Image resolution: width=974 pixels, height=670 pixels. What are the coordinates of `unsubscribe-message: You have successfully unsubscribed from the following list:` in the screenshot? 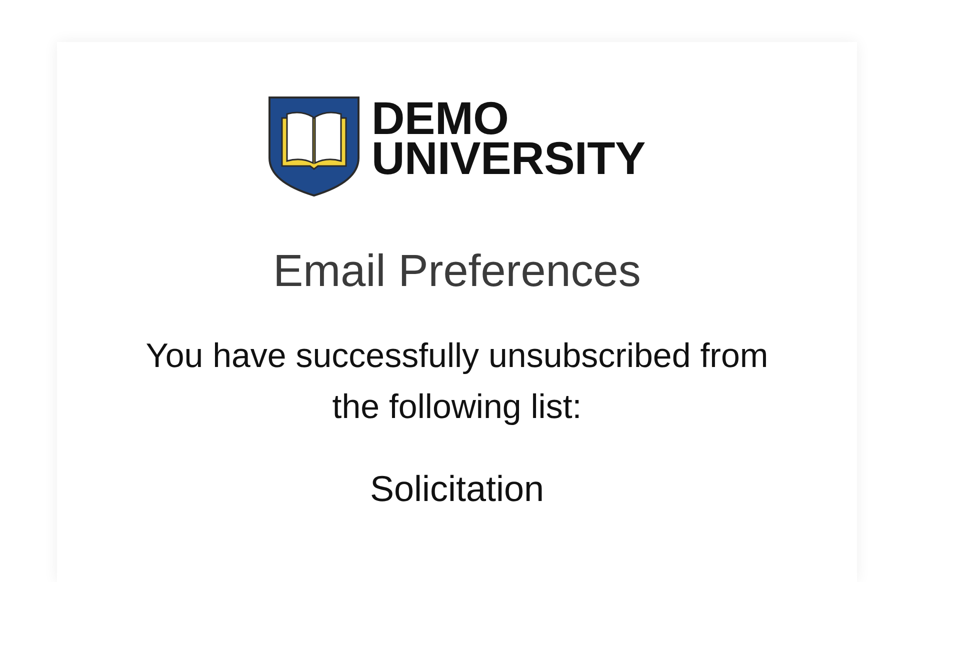 It's located at (457, 382).